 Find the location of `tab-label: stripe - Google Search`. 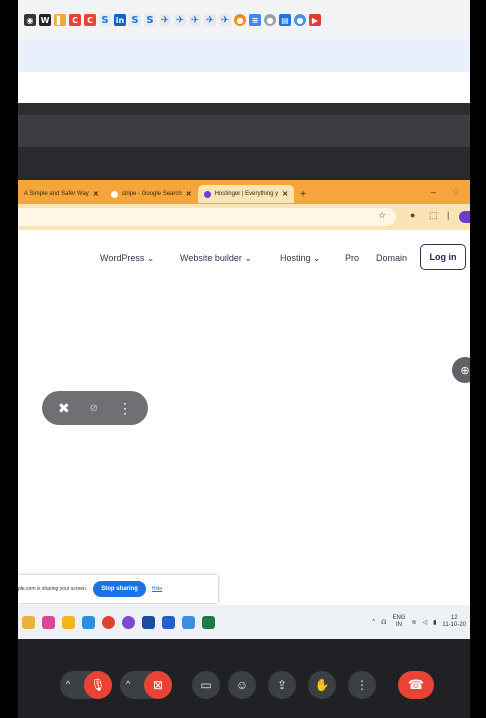

tab-label: stripe - Google Search is located at coordinates (151, 194).